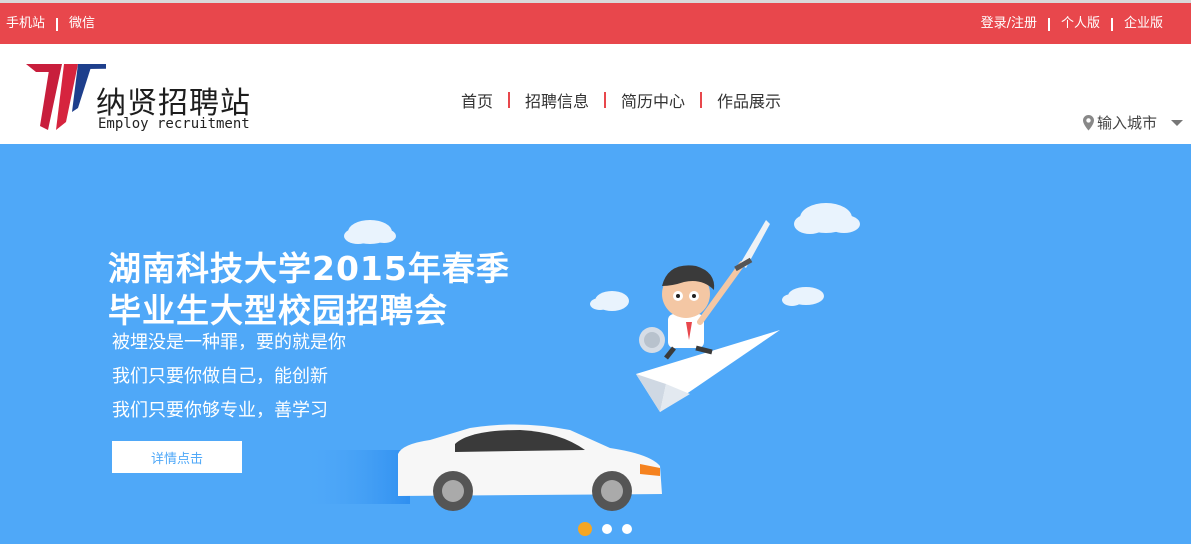  Describe the element at coordinates (557, 100) in the screenshot. I see `nav-job-info: 招聘信息` at that location.